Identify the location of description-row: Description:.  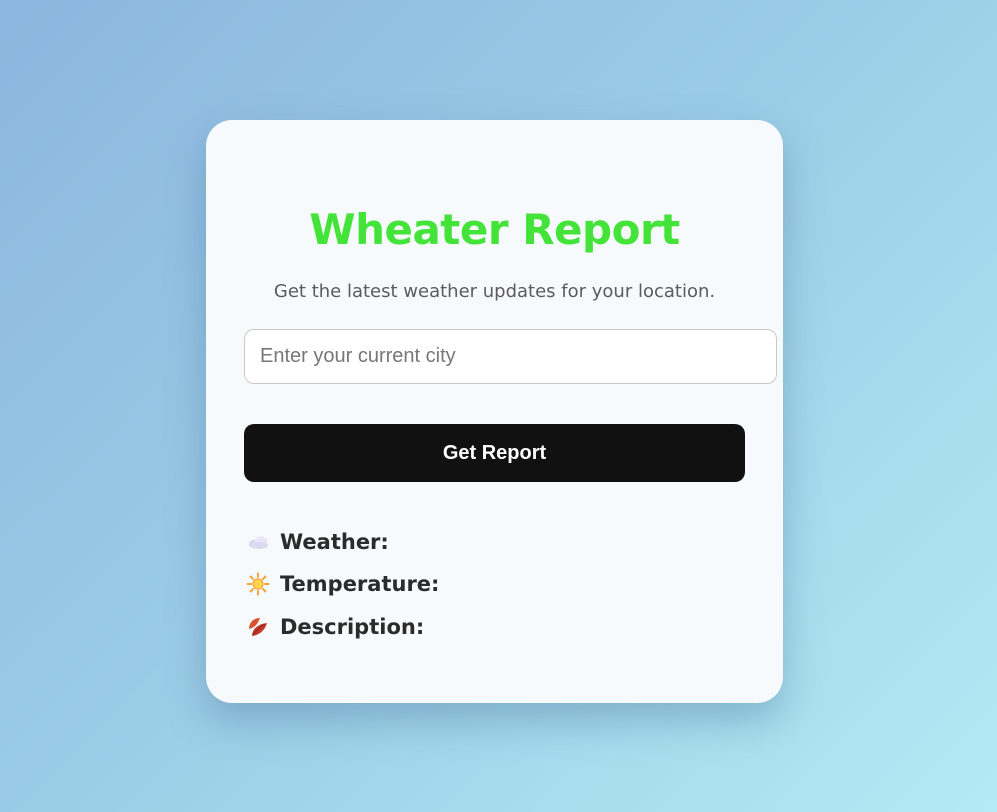
(335, 627).